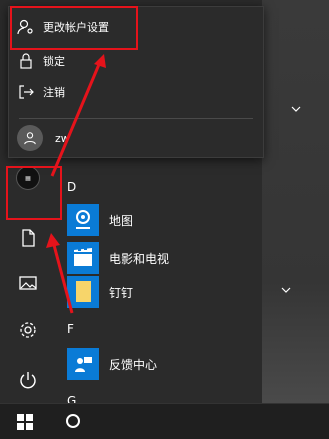 This screenshot has width=329, height=439. Describe the element at coordinates (136, 61) in the screenshot. I see `lock-item: 锁定` at that location.